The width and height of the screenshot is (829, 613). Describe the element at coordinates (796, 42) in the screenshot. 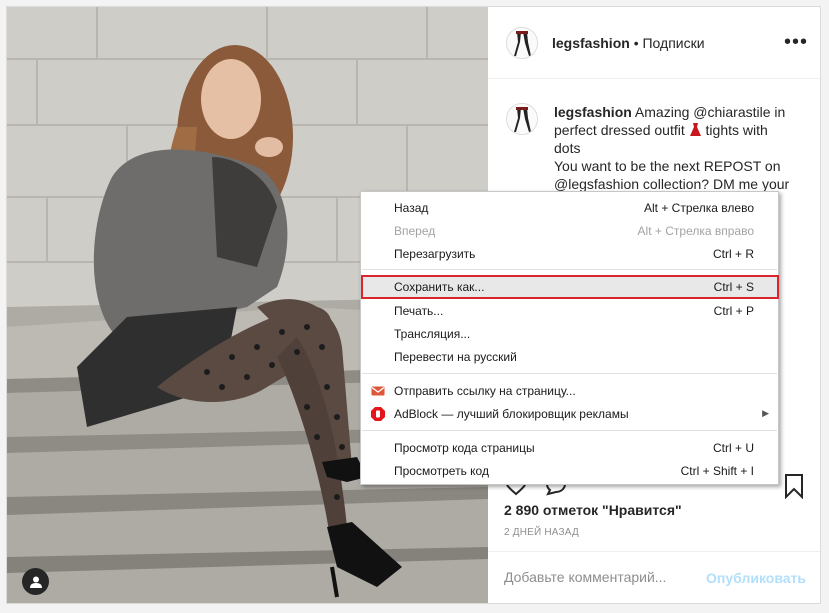

I see `more-options-button: •••` at that location.